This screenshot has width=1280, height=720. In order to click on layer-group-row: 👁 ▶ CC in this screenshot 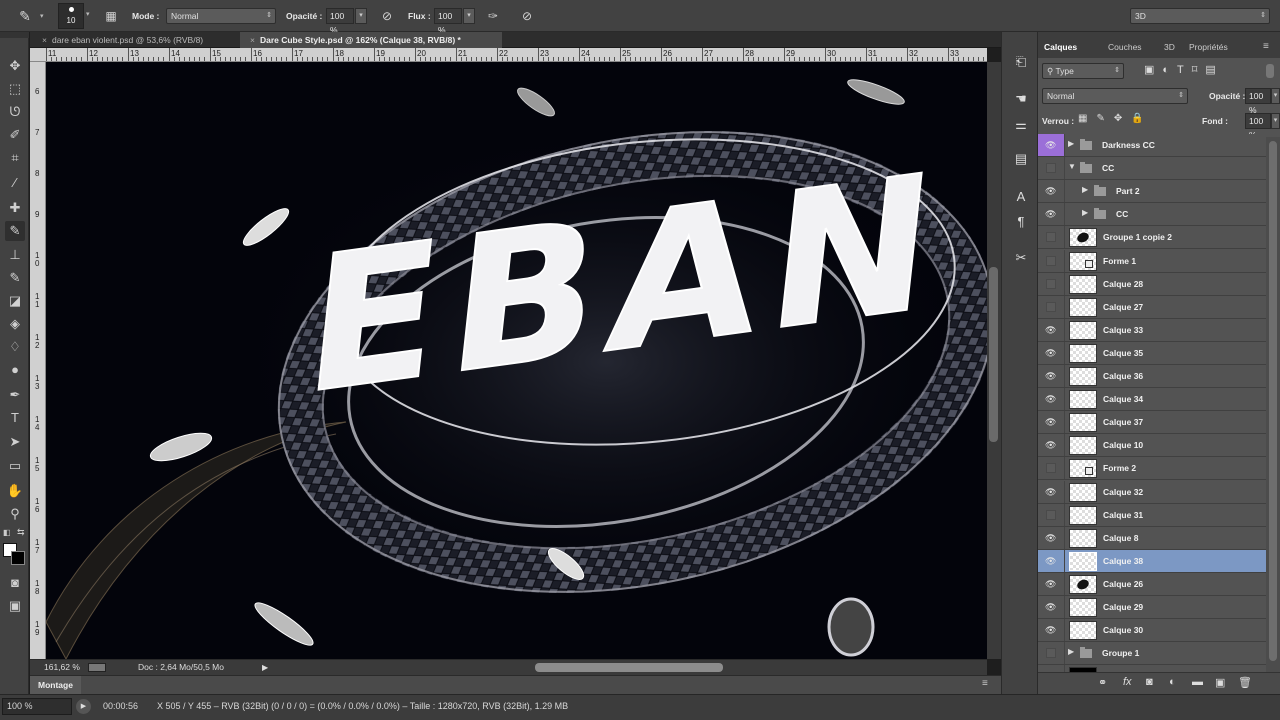, I will do `click(1152, 215)`.